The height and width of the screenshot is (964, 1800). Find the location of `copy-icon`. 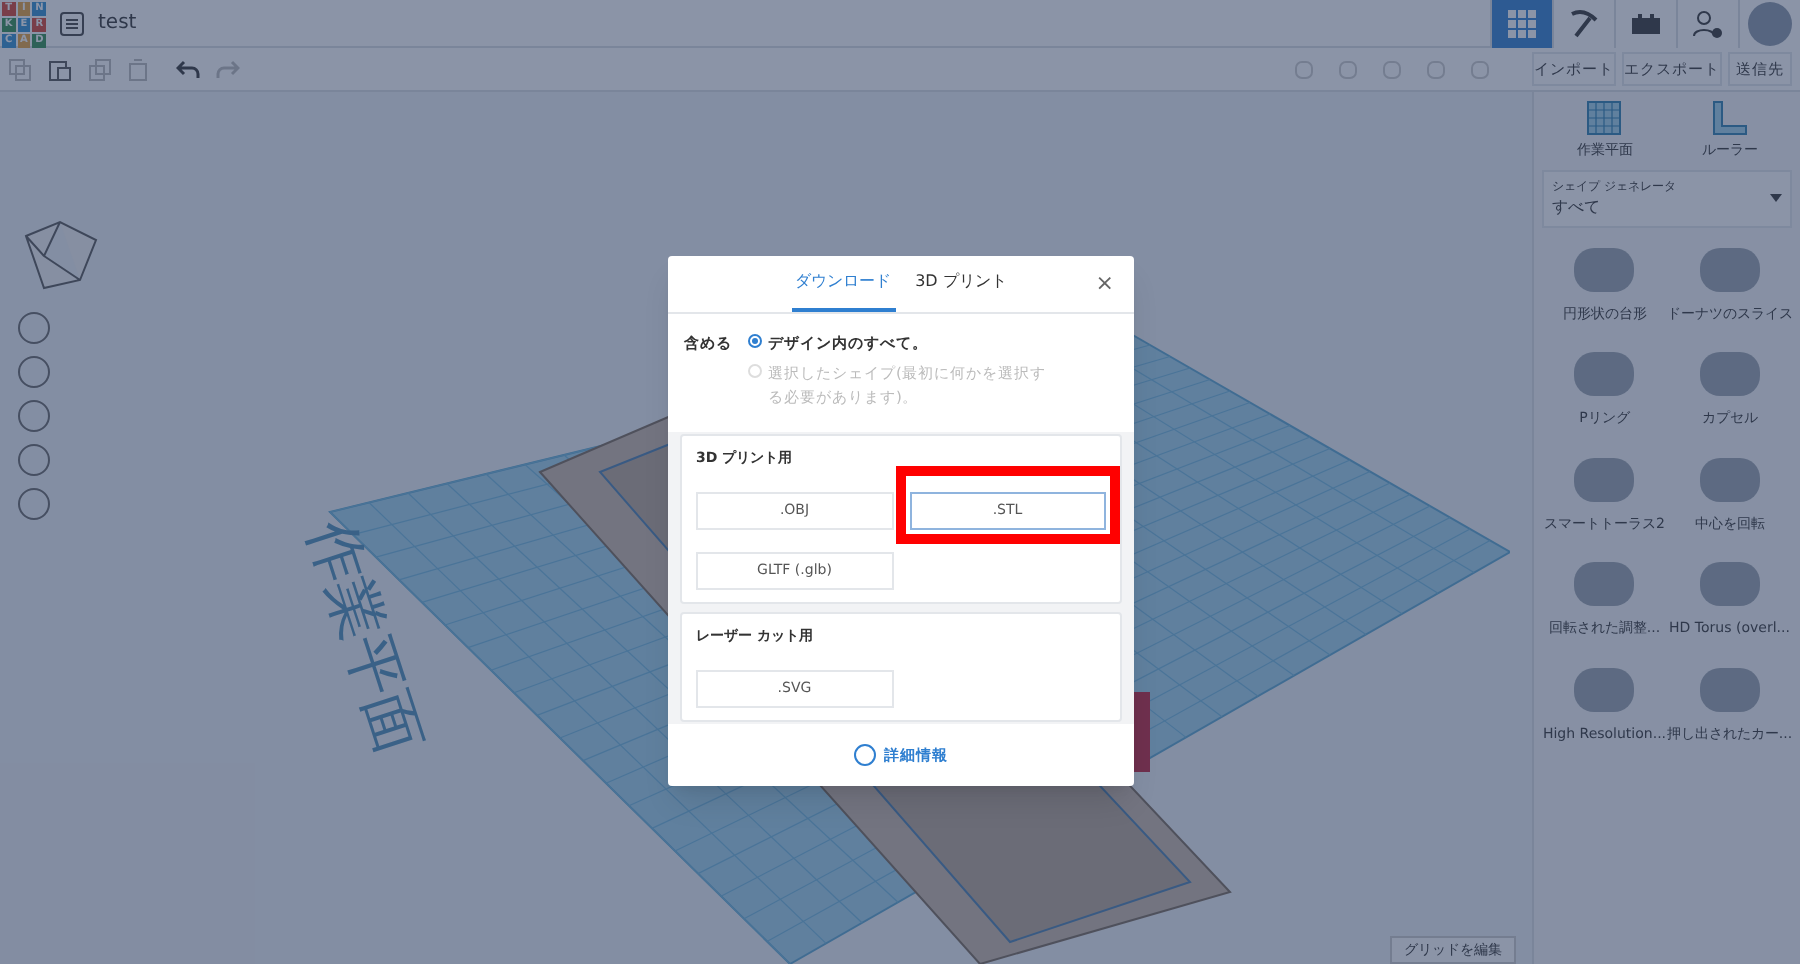

copy-icon is located at coordinates (20, 69).